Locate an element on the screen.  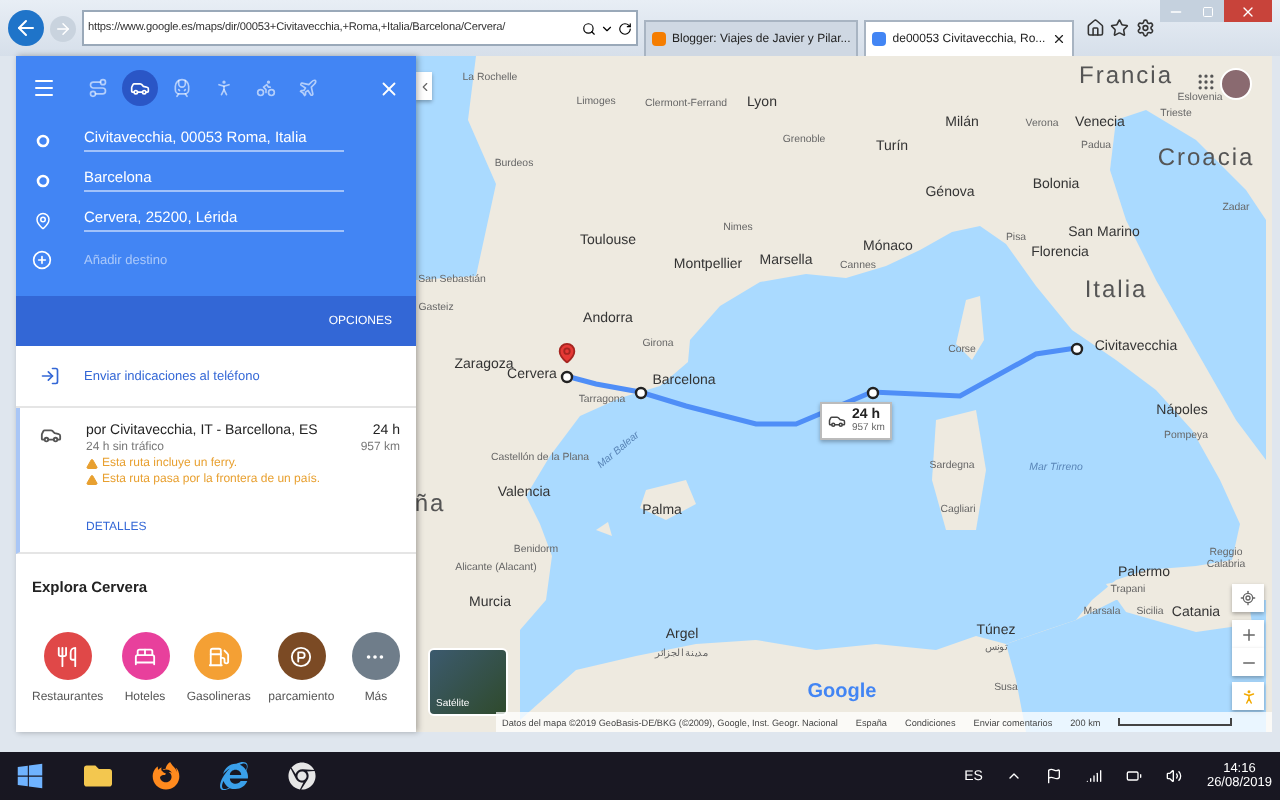
star-icon is located at coordinates (1120, 28).